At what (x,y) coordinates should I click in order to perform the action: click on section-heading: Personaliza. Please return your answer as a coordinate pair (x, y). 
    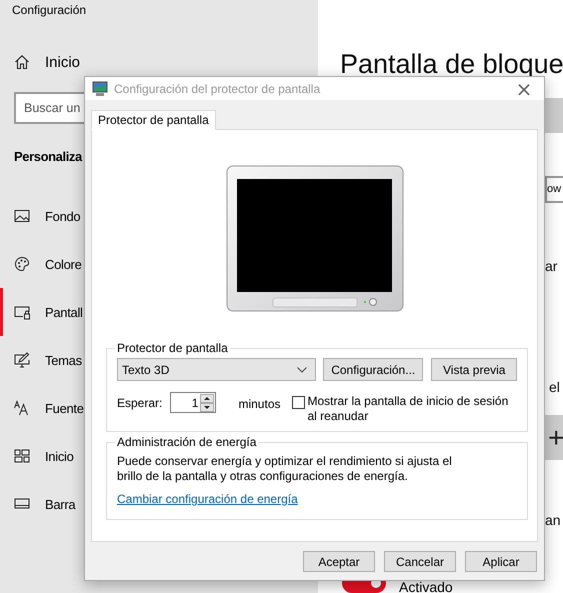
    Looking at the image, I should click on (48, 157).